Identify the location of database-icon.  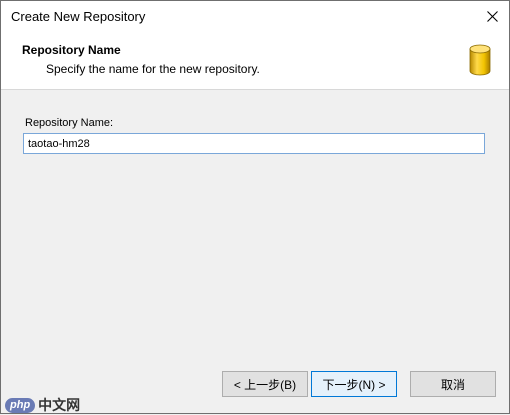
(480, 60).